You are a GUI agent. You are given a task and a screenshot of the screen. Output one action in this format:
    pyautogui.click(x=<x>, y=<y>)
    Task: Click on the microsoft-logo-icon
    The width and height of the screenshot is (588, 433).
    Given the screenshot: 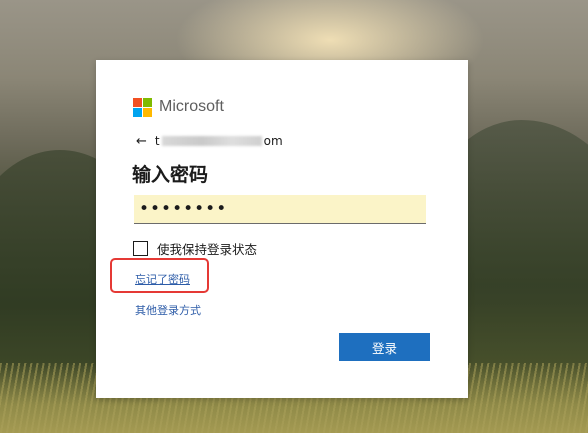 What is the action you would take?
    pyautogui.click(x=142, y=107)
    